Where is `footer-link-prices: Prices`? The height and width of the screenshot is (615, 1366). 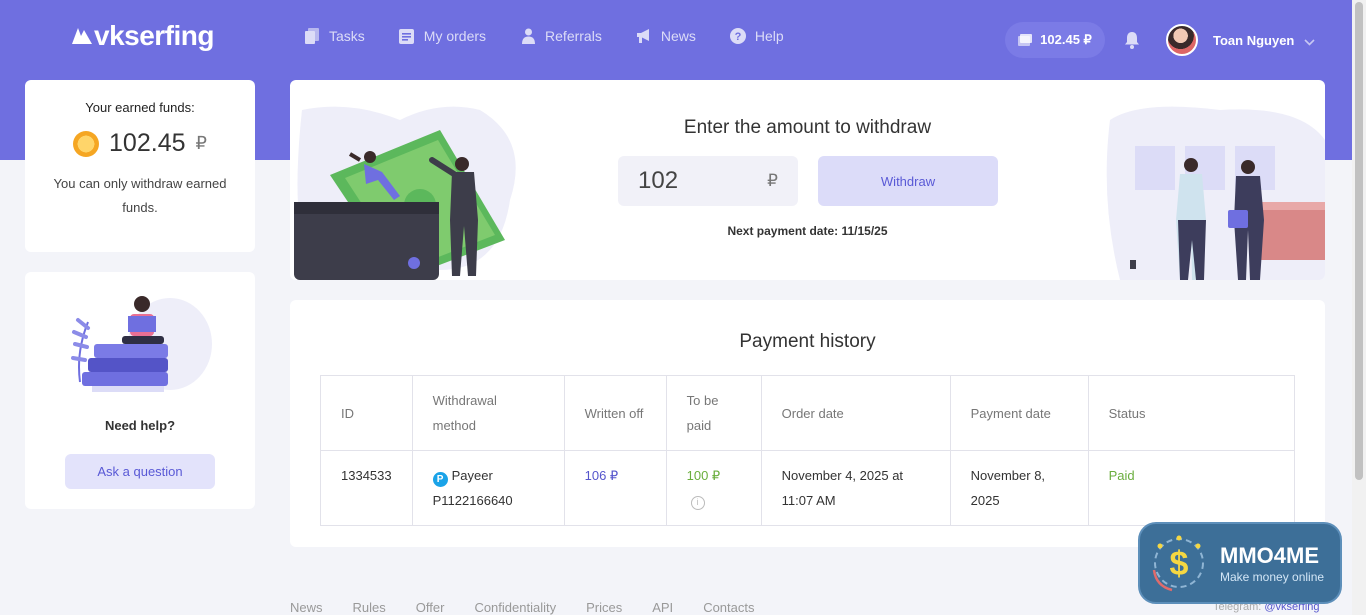 footer-link-prices: Prices is located at coordinates (604, 607).